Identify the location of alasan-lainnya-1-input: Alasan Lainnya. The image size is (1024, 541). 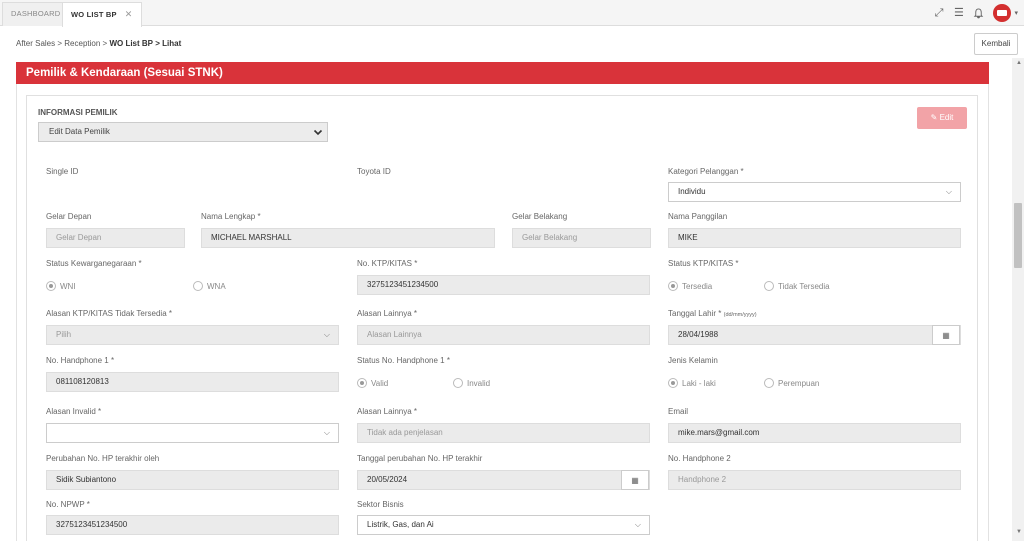
(503, 335).